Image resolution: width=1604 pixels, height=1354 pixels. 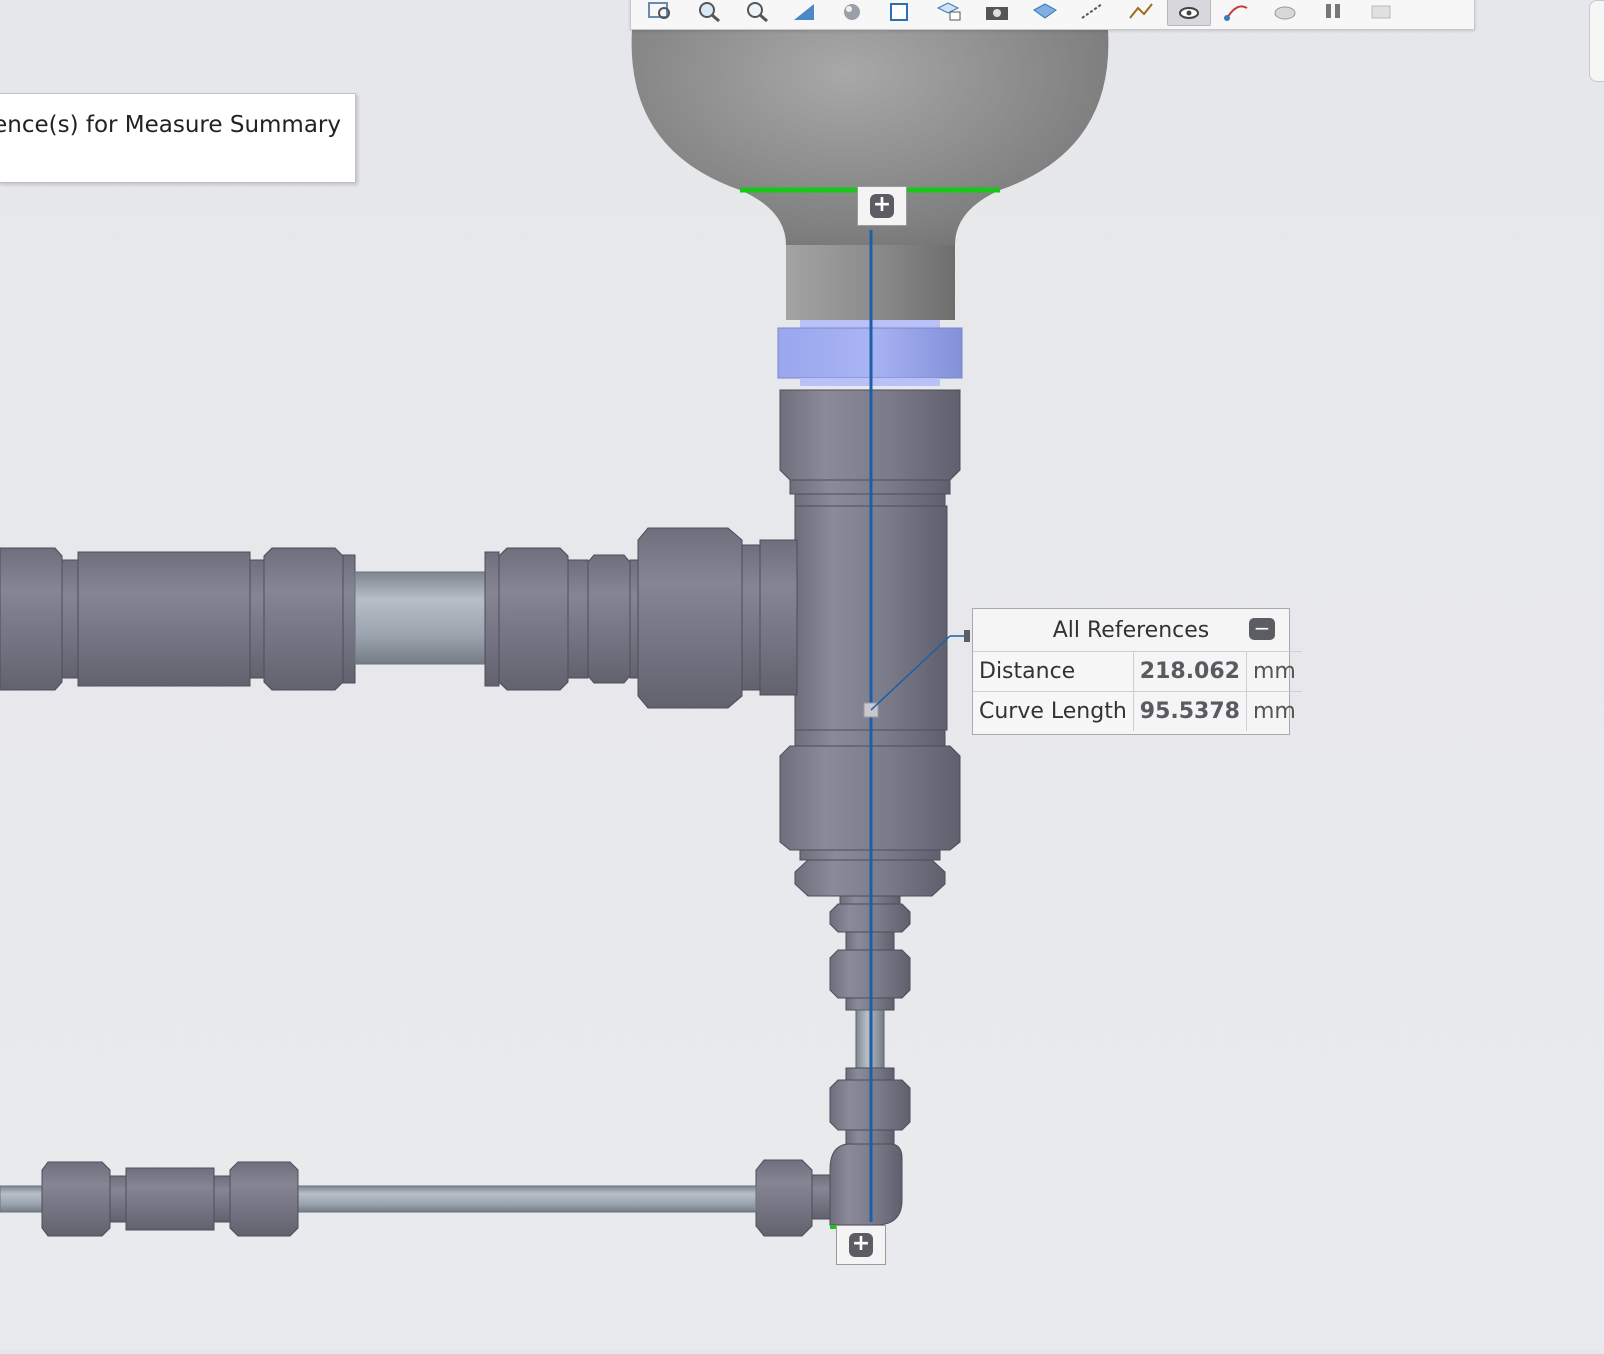 What do you see at coordinates (709, 13) in the screenshot?
I see `zoom-area-icon` at bounding box center [709, 13].